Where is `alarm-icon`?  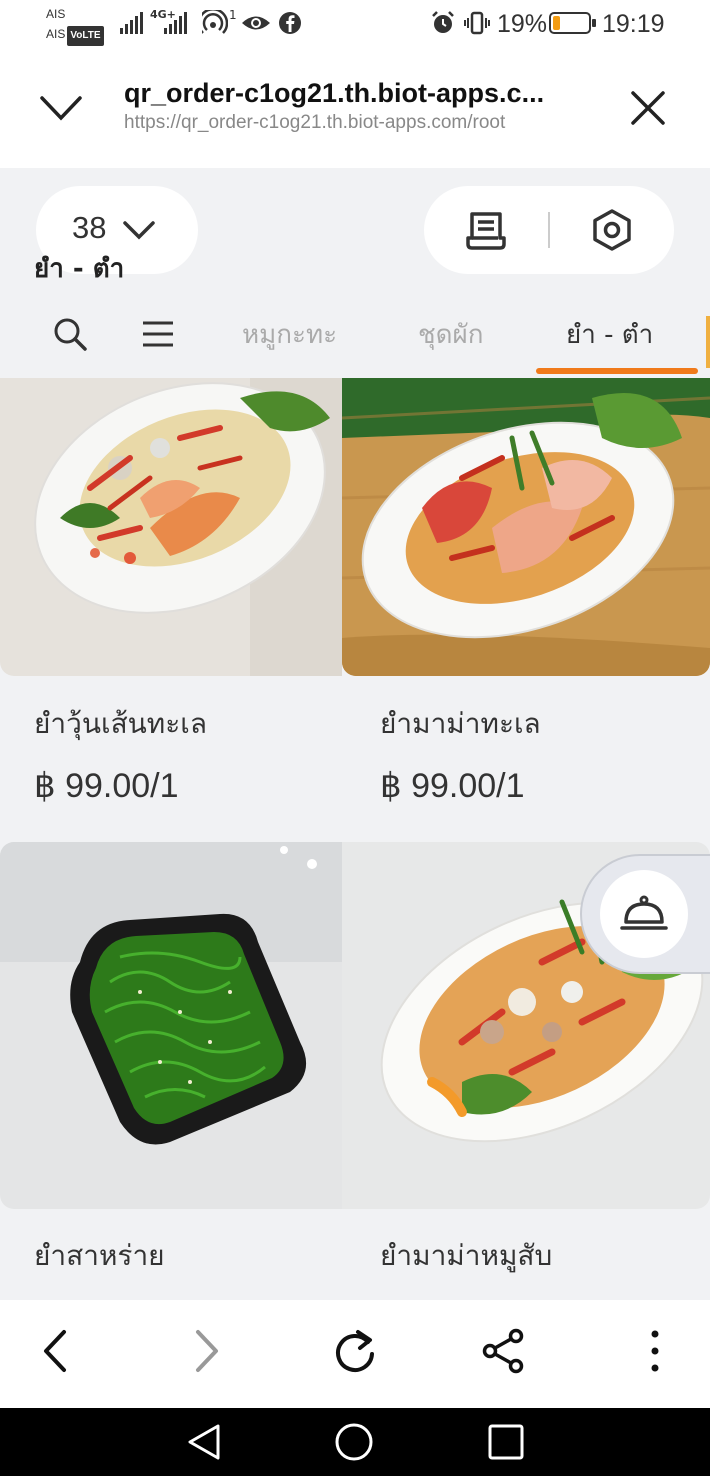
alarm-icon is located at coordinates (443, 22).